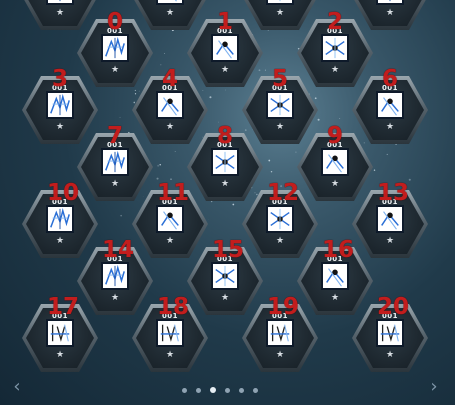 This screenshot has height=405, width=455. Describe the element at coordinates (224, 136) in the screenshot. I see `tile-index-label: 8` at that location.